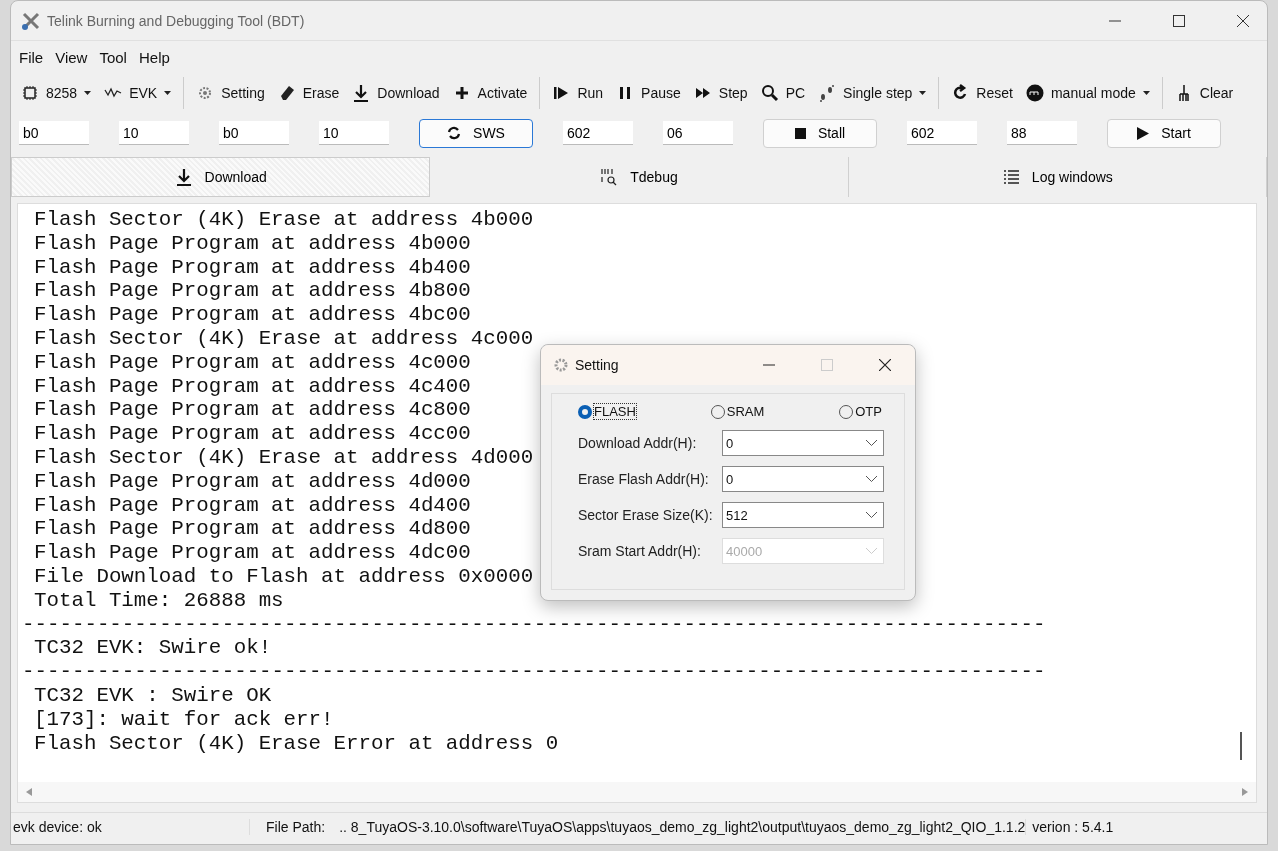 This screenshot has height=851, width=1278. Describe the element at coordinates (56, 93) in the screenshot. I see `toolbar-button: 8258` at that location.